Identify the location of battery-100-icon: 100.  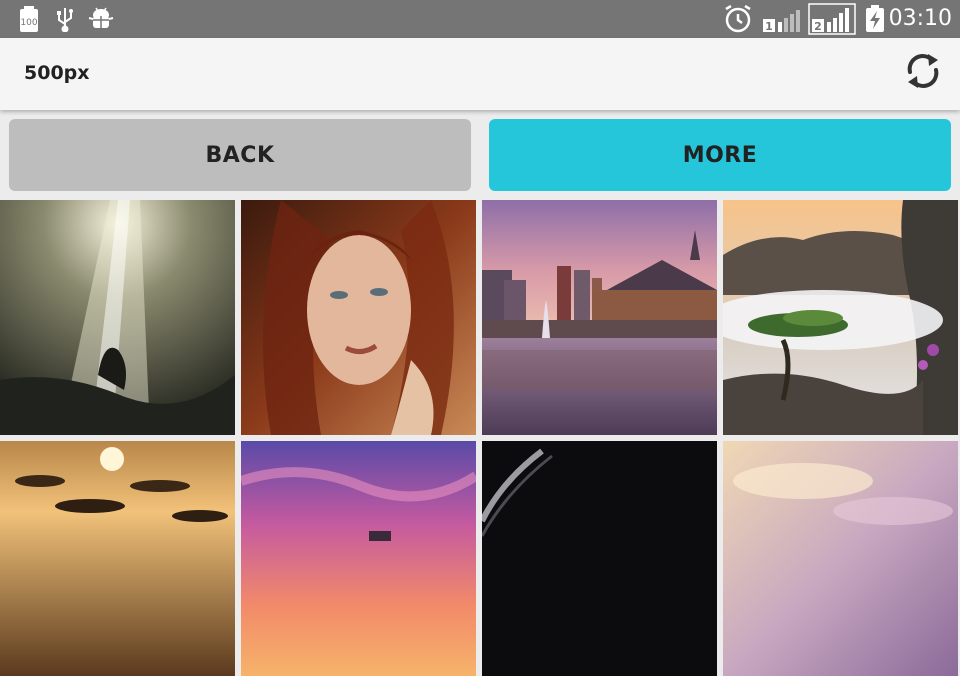
(29, 19).